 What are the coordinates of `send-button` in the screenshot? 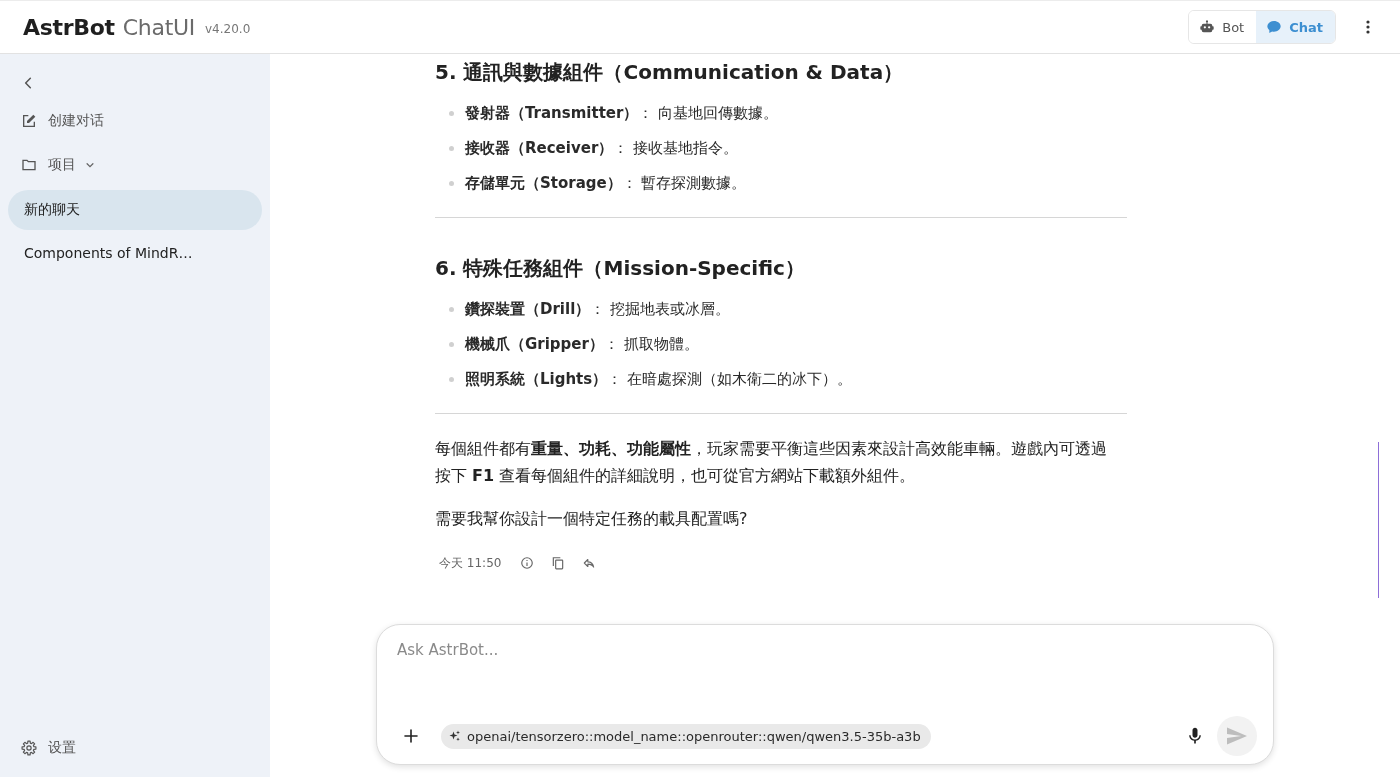 It's located at (1237, 736).